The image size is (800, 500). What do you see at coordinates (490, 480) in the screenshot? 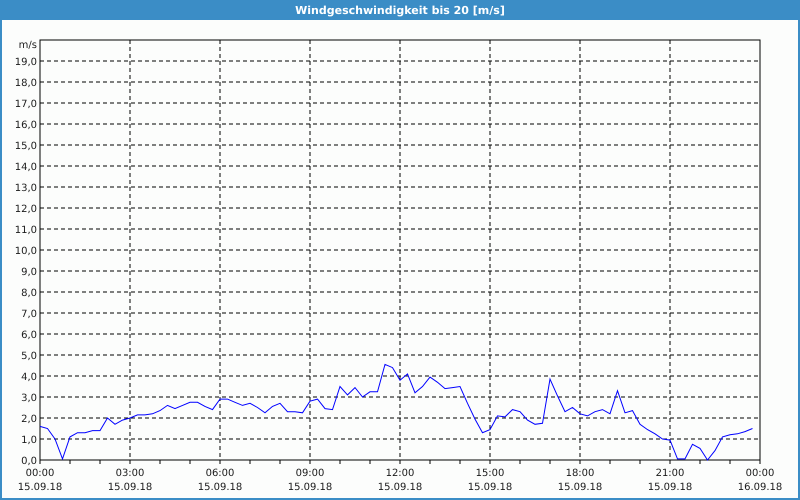
I see `x-tick-label: 15:00 15.09.18` at bounding box center [490, 480].